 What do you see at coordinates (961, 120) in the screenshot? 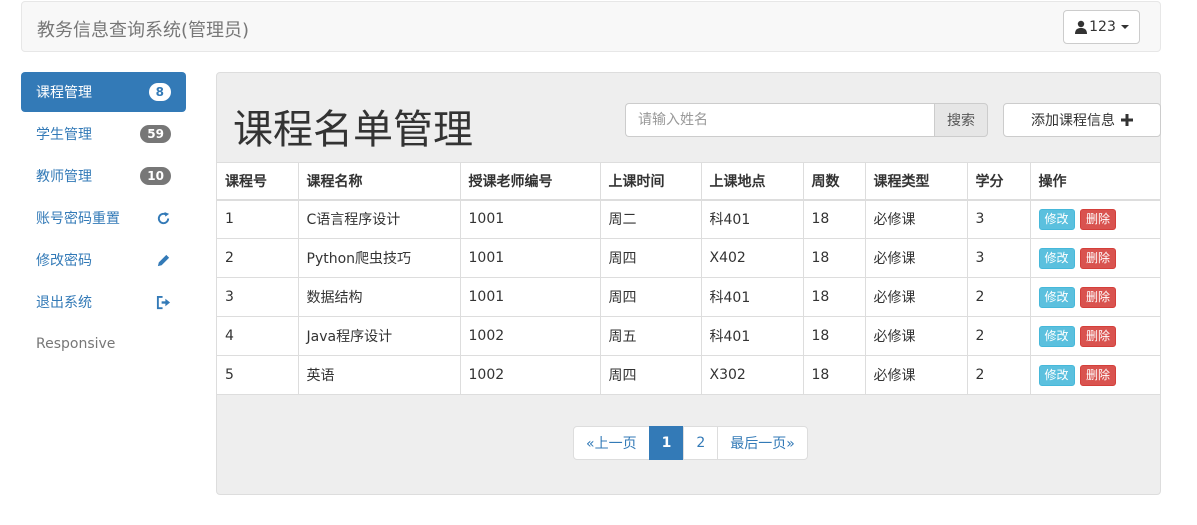
I see `search-button: 搜索` at bounding box center [961, 120].